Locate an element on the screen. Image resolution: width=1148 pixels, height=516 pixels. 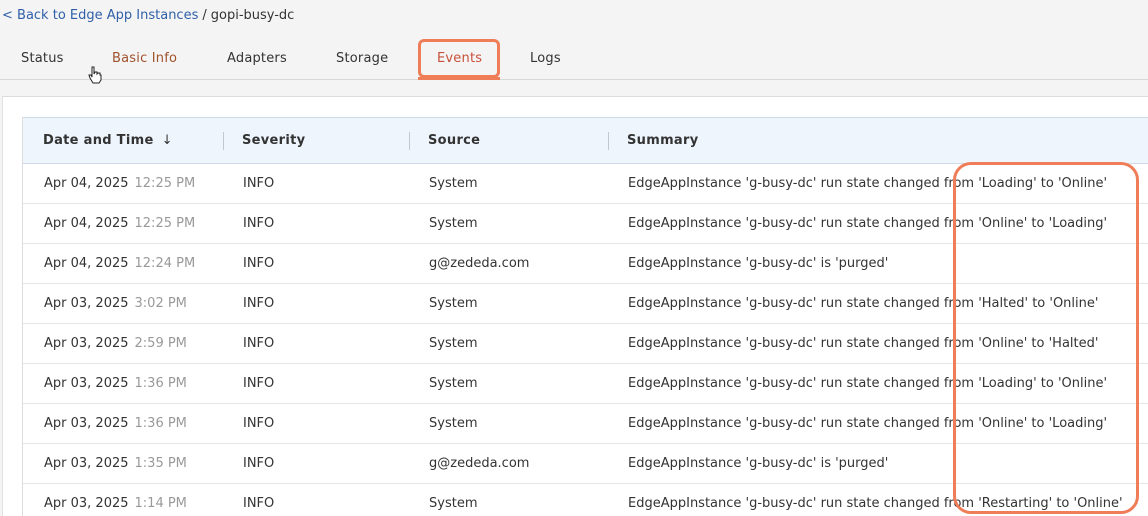
tab-status: Status is located at coordinates (42, 58).